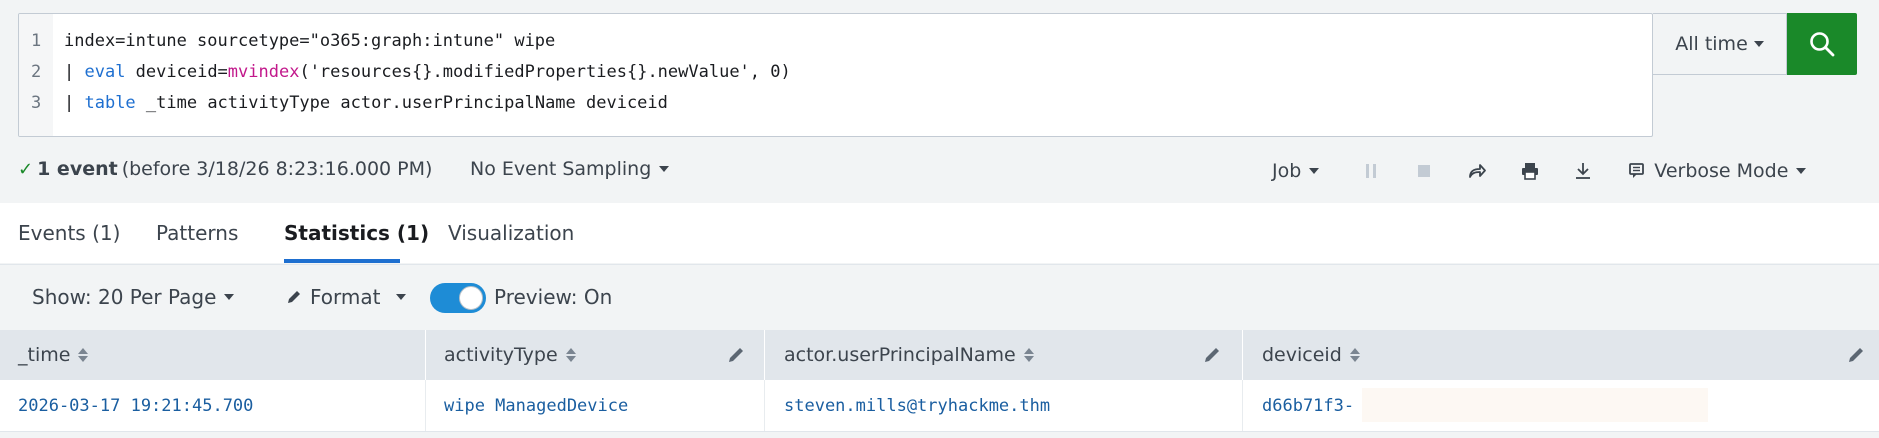 Image resolution: width=1879 pixels, height=438 pixels. What do you see at coordinates (1711, 44) in the screenshot?
I see `time-range-label: All time` at bounding box center [1711, 44].